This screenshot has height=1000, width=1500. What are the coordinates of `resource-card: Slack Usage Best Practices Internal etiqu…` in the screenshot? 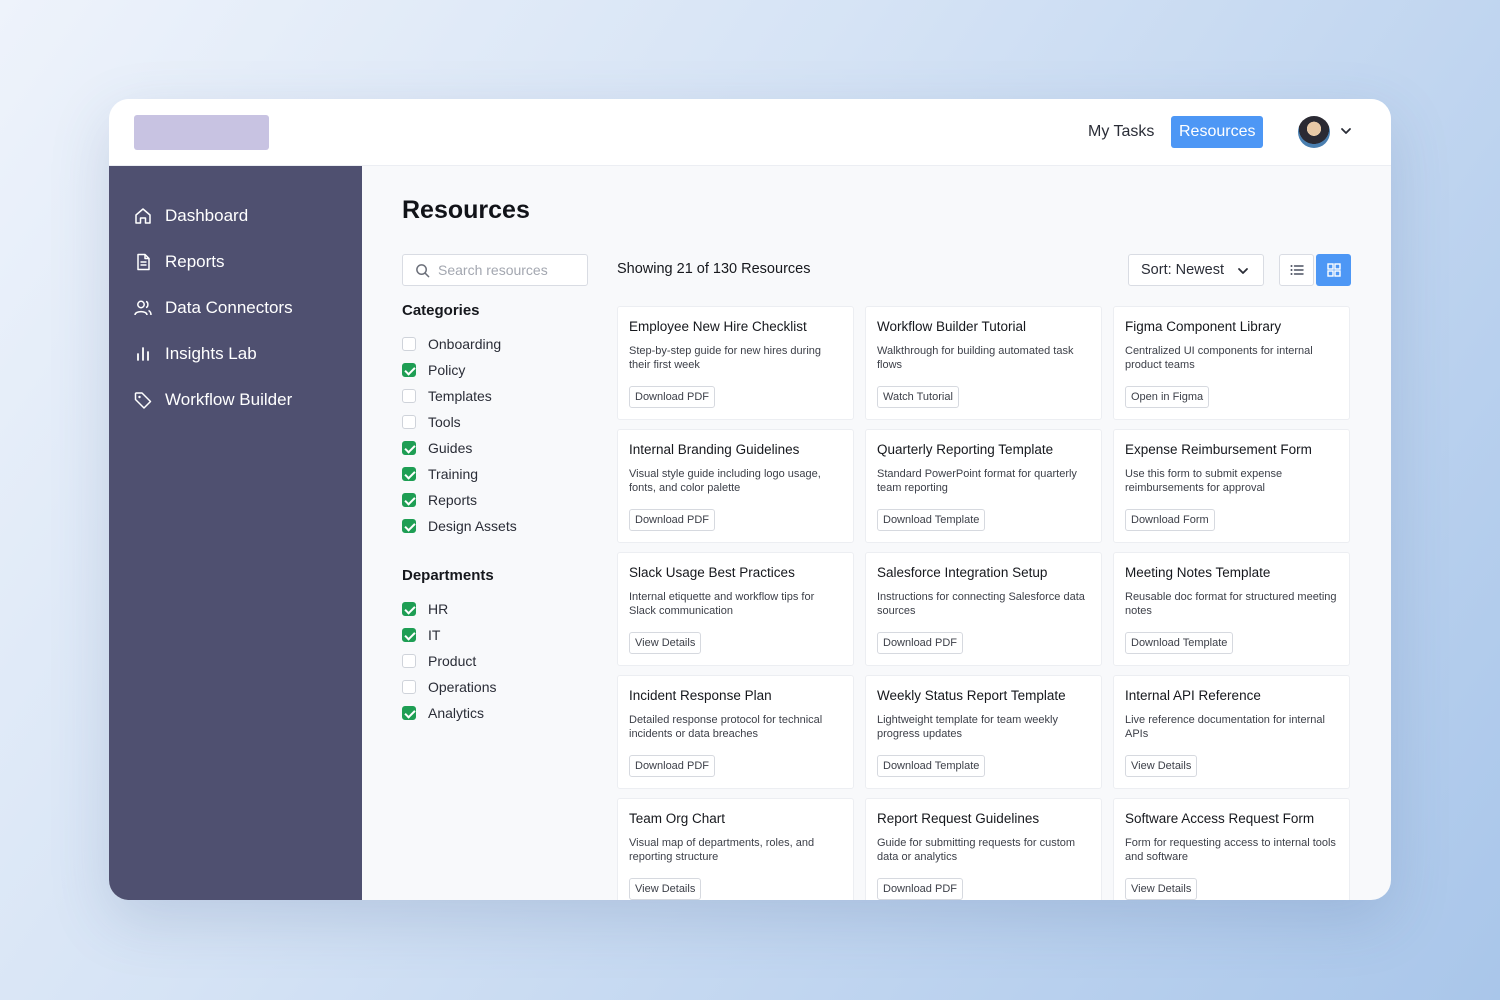 It's located at (735, 609).